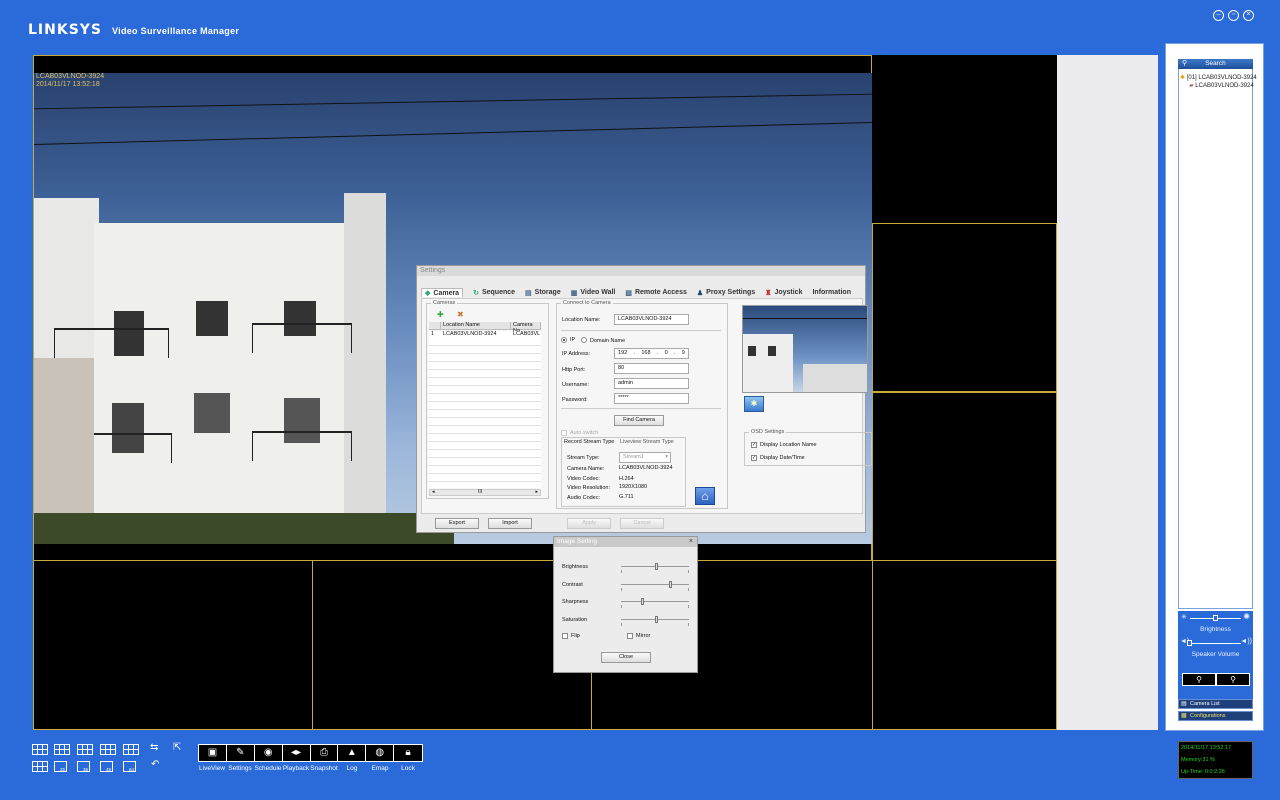 The image size is (1280, 800). What do you see at coordinates (154, 747) in the screenshot?
I see `sequence-icon: ⇆` at bounding box center [154, 747].